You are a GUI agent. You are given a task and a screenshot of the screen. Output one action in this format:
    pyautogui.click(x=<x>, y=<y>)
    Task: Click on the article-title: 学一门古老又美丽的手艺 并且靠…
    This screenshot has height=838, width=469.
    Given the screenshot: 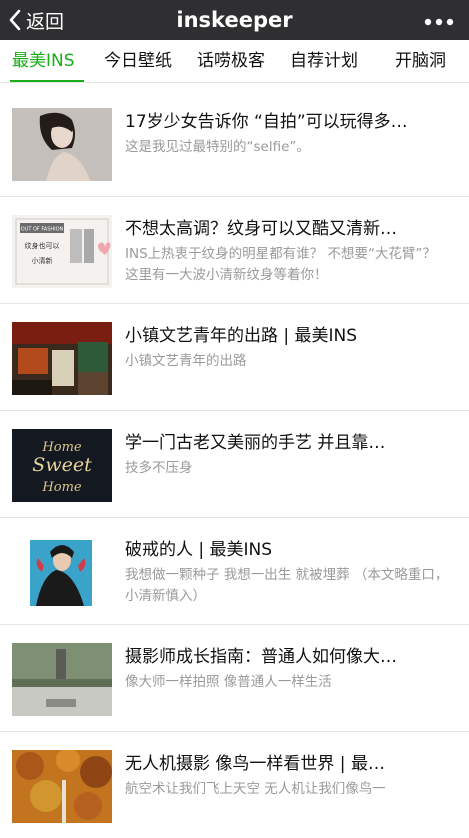 What is the action you would take?
    pyautogui.click(x=255, y=443)
    